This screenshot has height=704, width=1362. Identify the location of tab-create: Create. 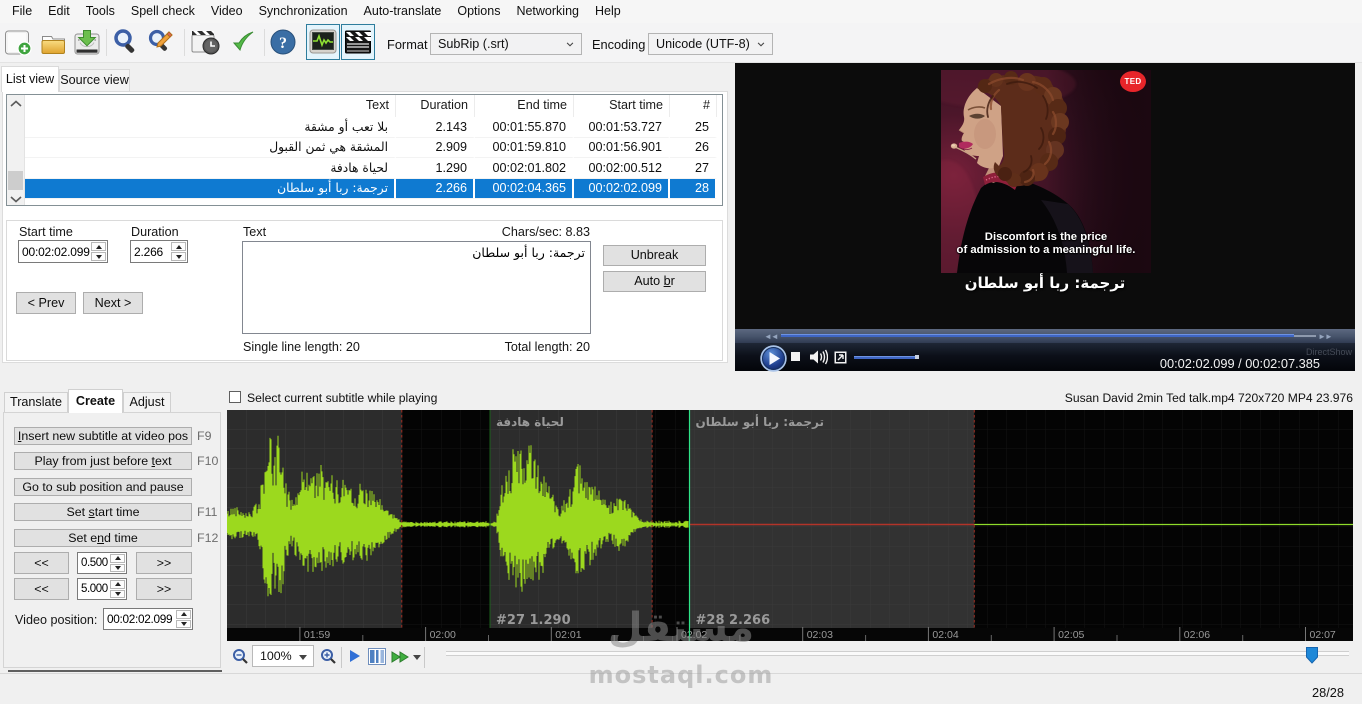
(95, 401).